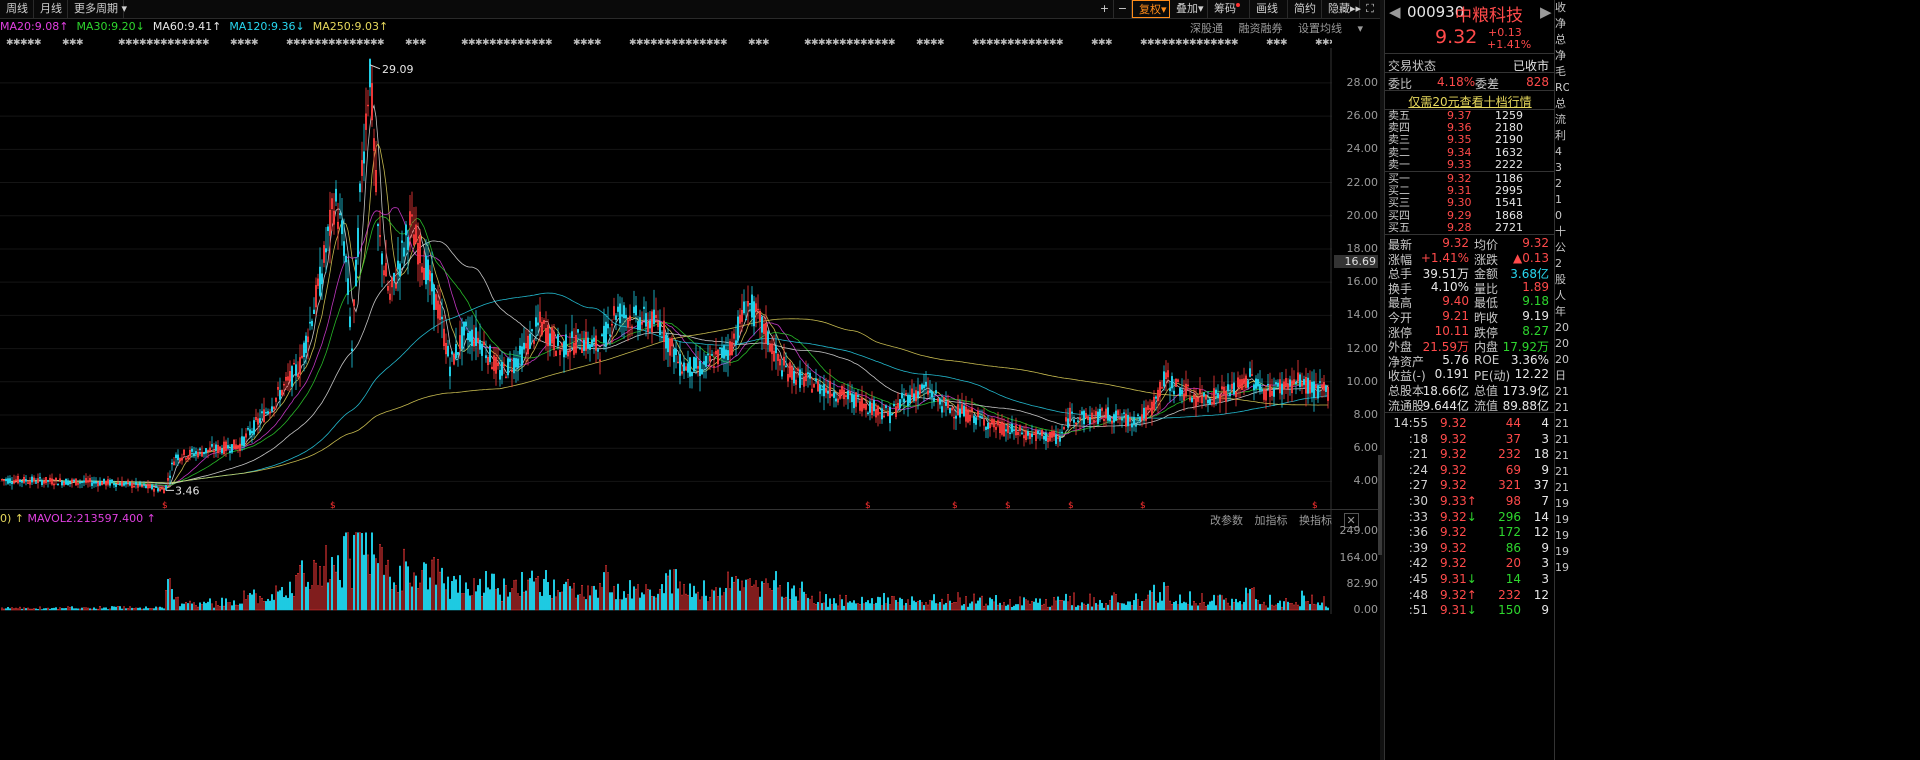 Image resolution: width=1920 pixels, height=760 pixels. Describe the element at coordinates (1470, 101) in the screenshot. I see `level2-promo-link: 仅需20元查看十档行情` at that location.